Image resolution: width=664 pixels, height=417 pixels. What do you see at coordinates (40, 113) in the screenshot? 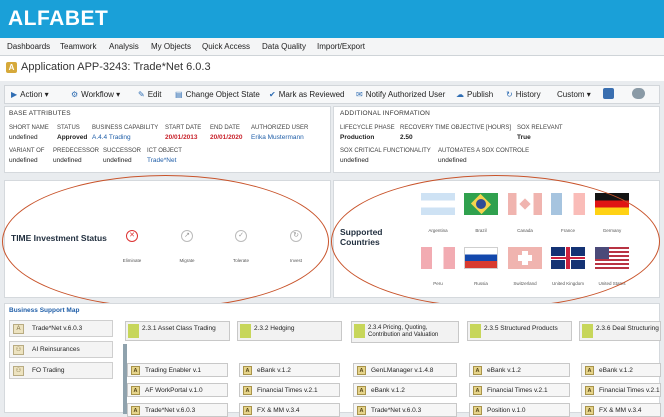
I see `base-attributes-title: BASE ATTRIBUTES` at bounding box center [40, 113].